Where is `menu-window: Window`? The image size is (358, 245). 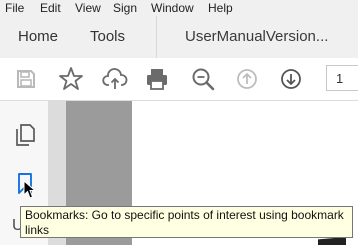 menu-window: Window is located at coordinates (172, 8).